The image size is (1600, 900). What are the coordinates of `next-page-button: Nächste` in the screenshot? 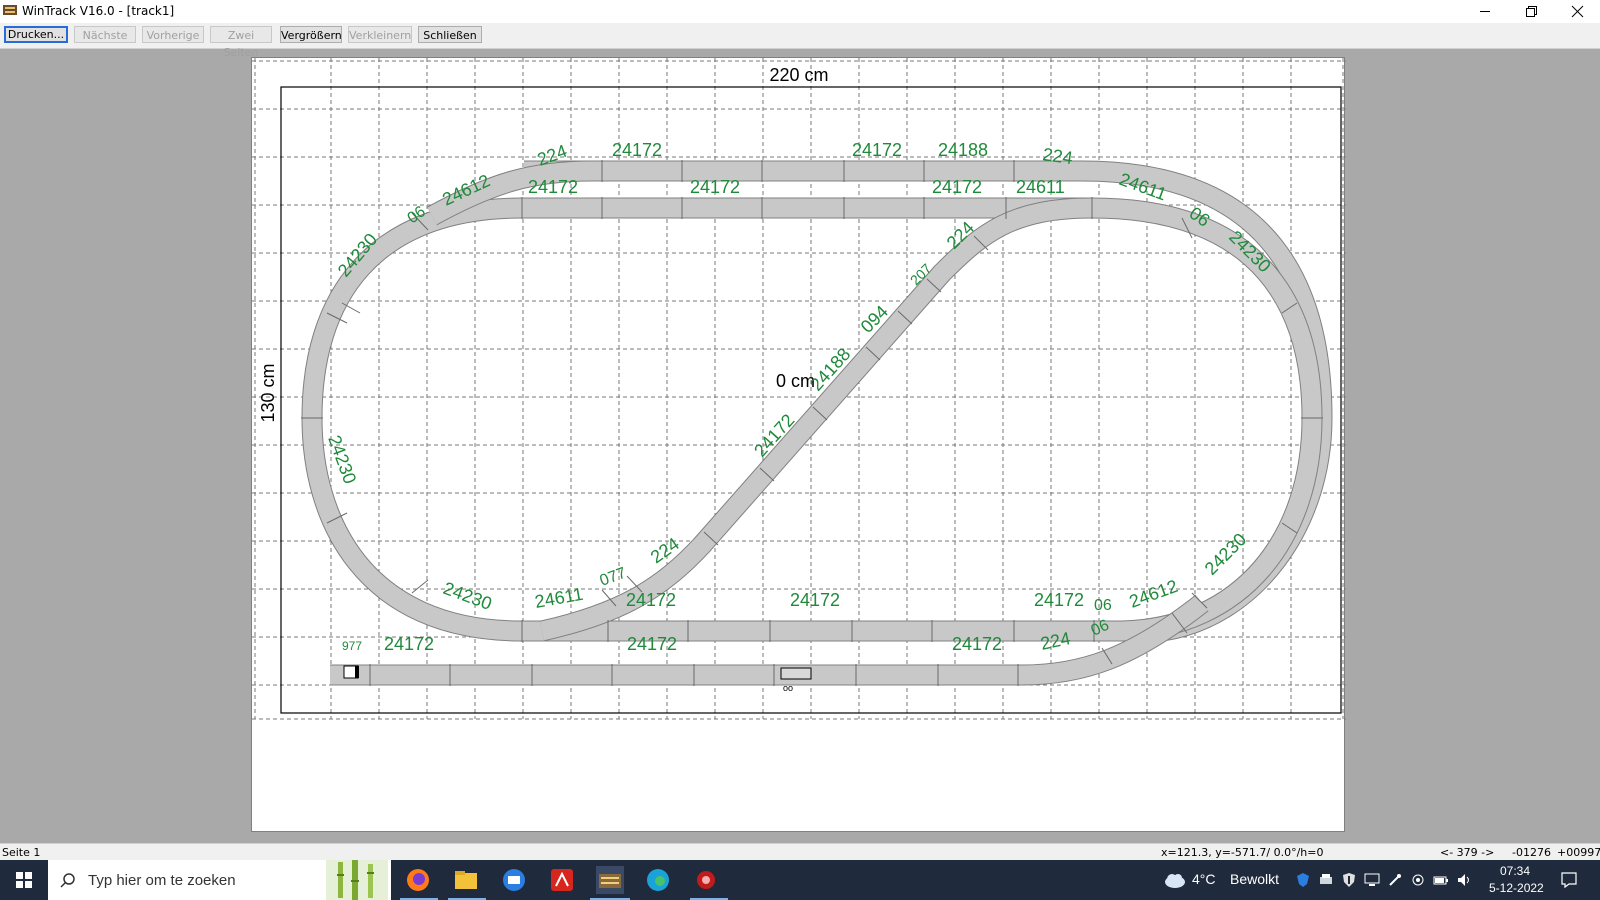 It's located at (105, 34).